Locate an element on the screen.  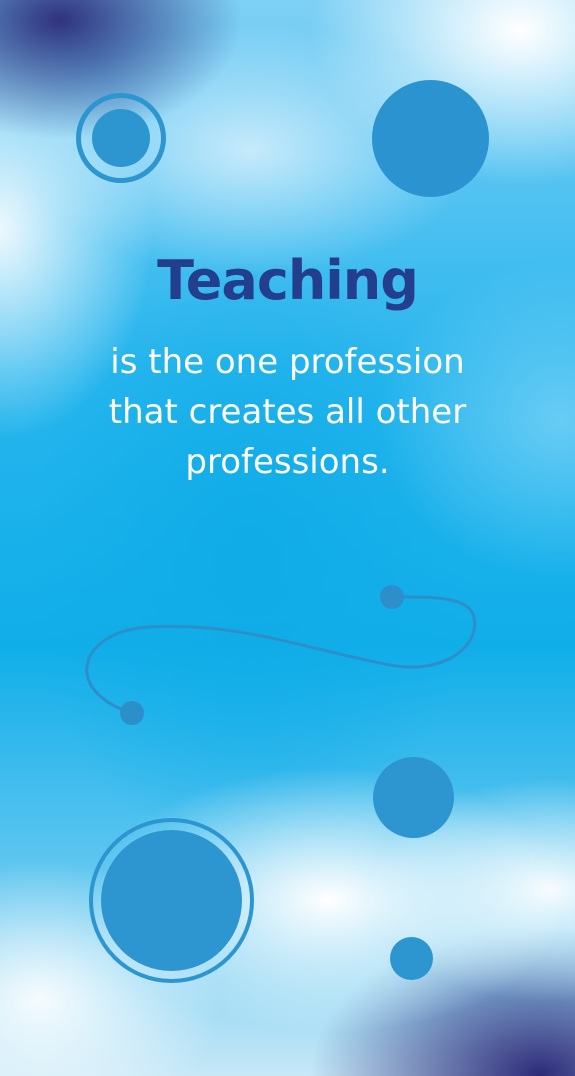
quote-line-3: professions. is located at coordinates (287, 462).